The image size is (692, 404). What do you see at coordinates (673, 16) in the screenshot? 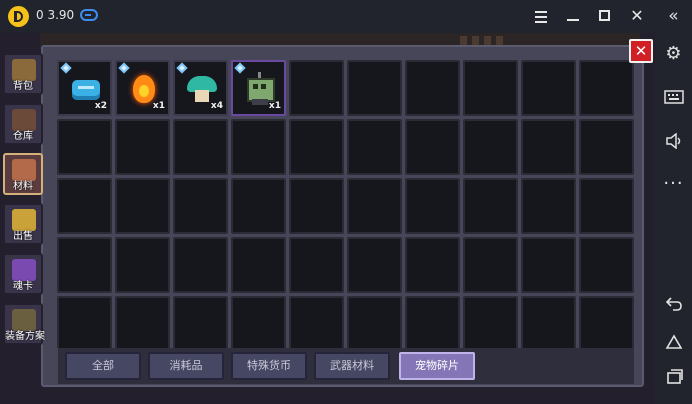
I see `collapse-chevrons-icon: «` at bounding box center [673, 16].